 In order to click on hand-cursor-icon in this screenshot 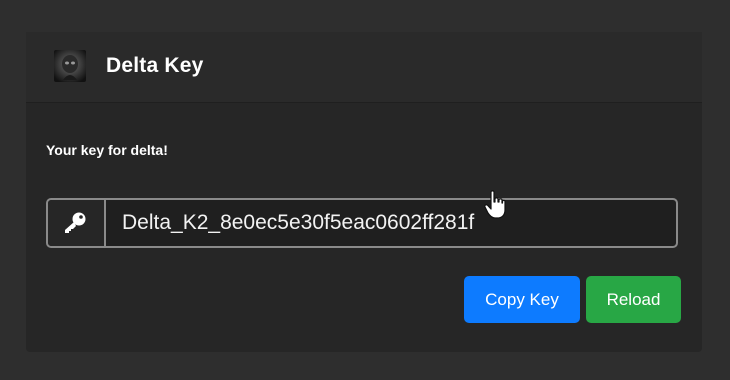, I will do `click(495, 204)`.